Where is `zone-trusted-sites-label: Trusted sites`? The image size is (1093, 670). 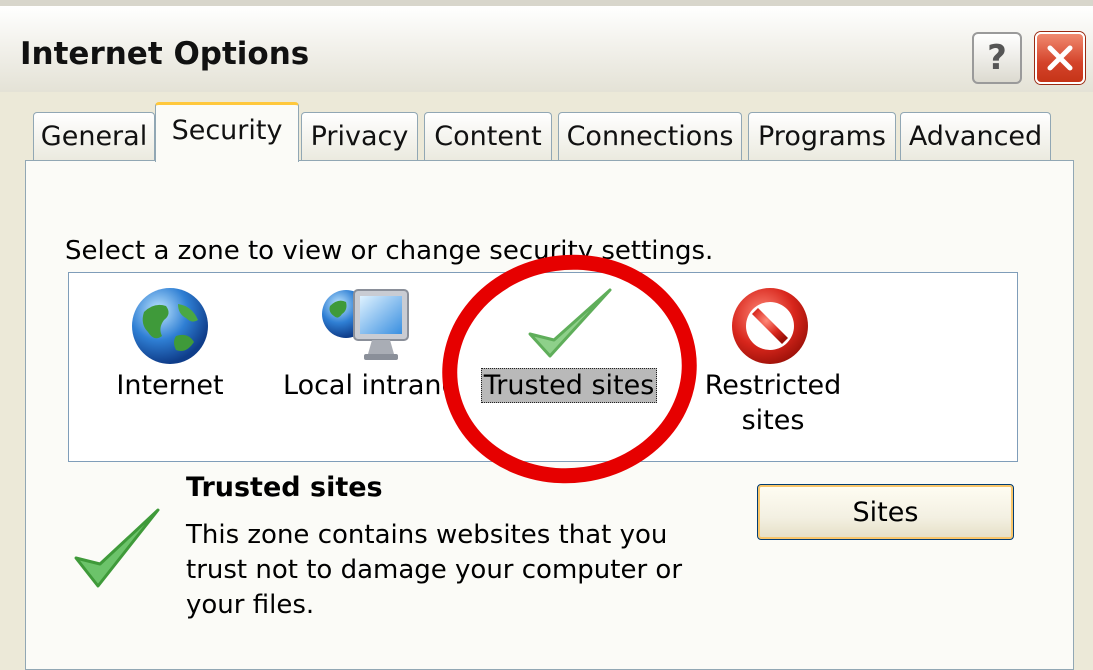 zone-trusted-sites-label: Trusted sites is located at coordinates (569, 385).